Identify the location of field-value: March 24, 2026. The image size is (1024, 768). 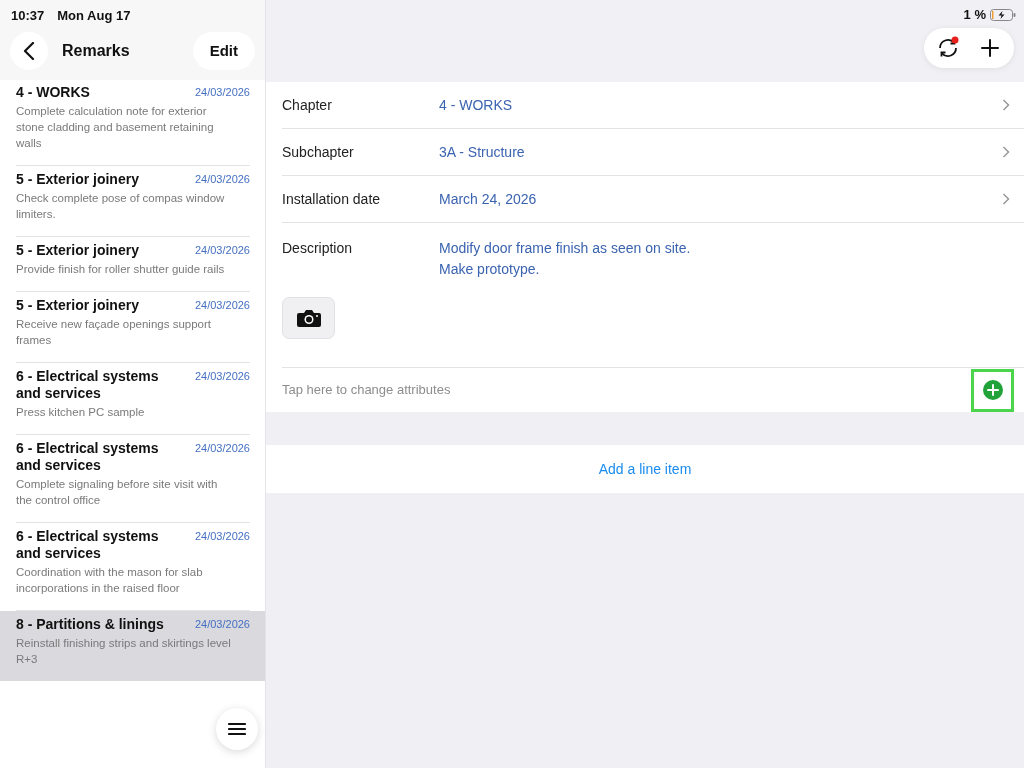
(488, 199).